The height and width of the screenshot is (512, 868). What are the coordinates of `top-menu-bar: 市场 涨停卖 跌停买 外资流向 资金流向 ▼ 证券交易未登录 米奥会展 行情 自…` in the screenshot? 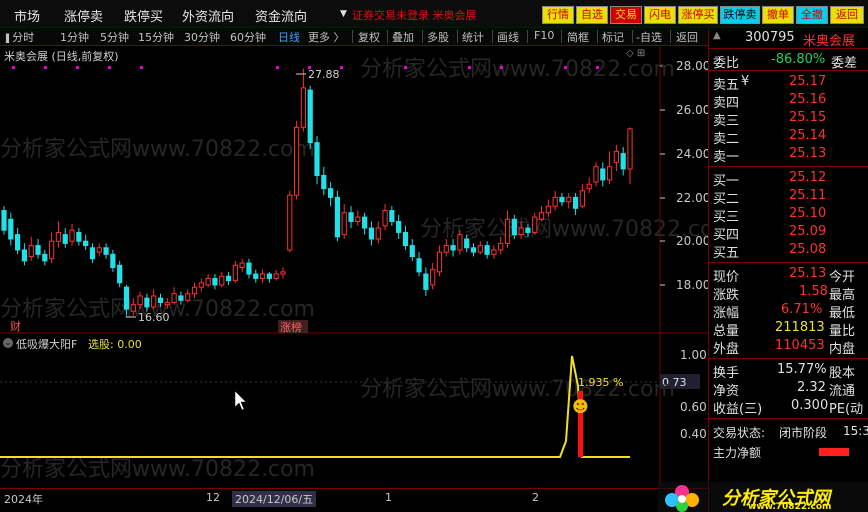 It's located at (434, 14).